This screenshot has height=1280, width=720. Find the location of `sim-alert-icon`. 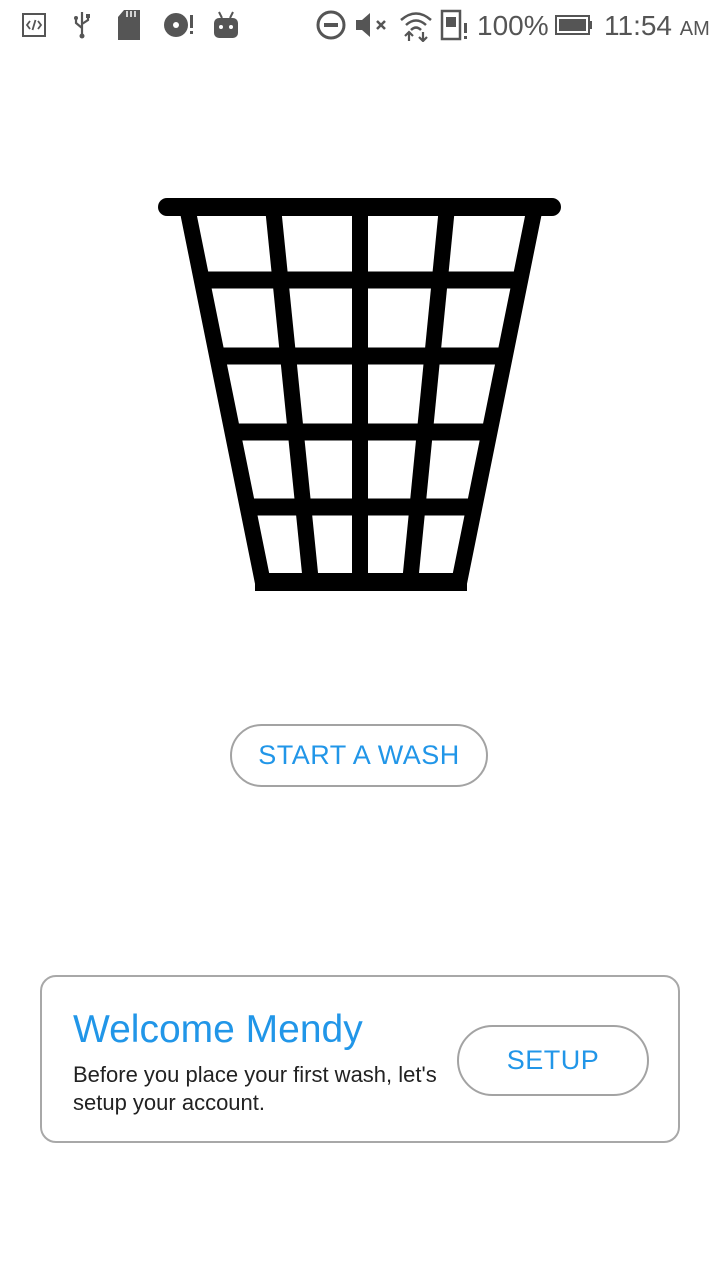

sim-alert-icon is located at coordinates (455, 25).